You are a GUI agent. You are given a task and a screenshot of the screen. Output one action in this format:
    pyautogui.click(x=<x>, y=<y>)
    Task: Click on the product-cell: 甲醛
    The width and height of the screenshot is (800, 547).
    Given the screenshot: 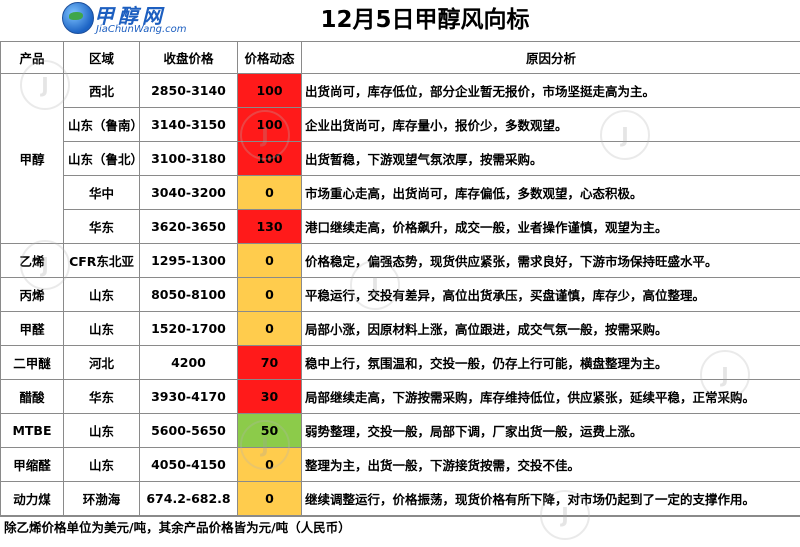 What is the action you would take?
    pyautogui.click(x=32, y=328)
    